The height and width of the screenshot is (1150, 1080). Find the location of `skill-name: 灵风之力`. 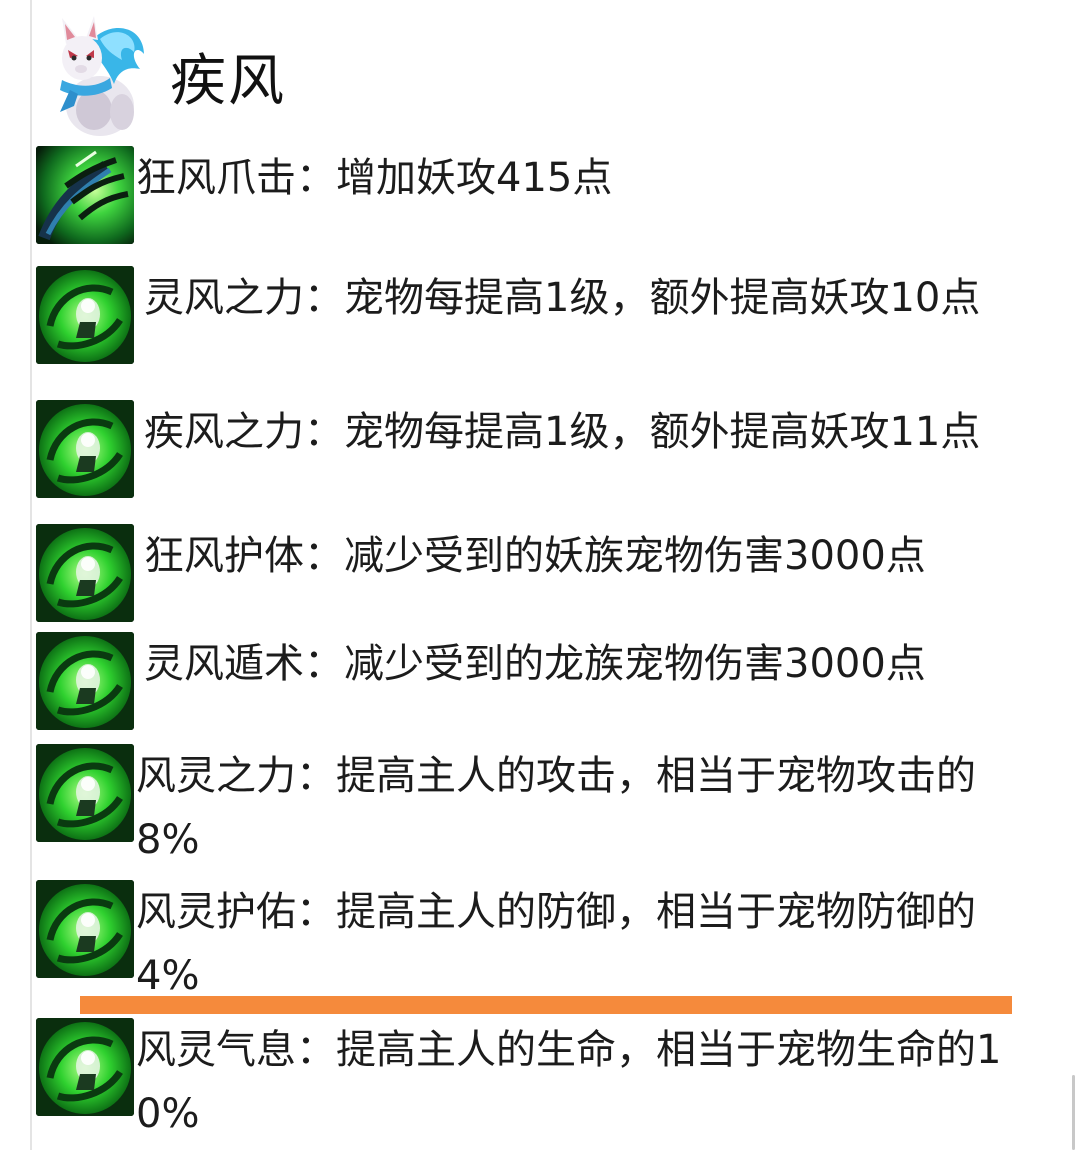

skill-name: 灵风之力 is located at coordinates (224, 298).